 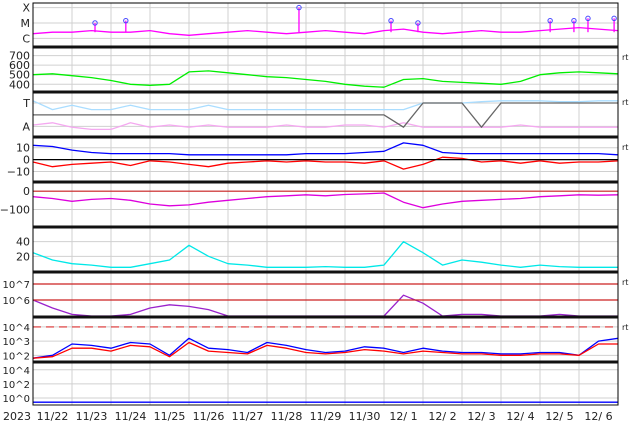 What do you see at coordinates (15, 210) in the screenshot?
I see `y-tick-label: −100` at bounding box center [15, 210].